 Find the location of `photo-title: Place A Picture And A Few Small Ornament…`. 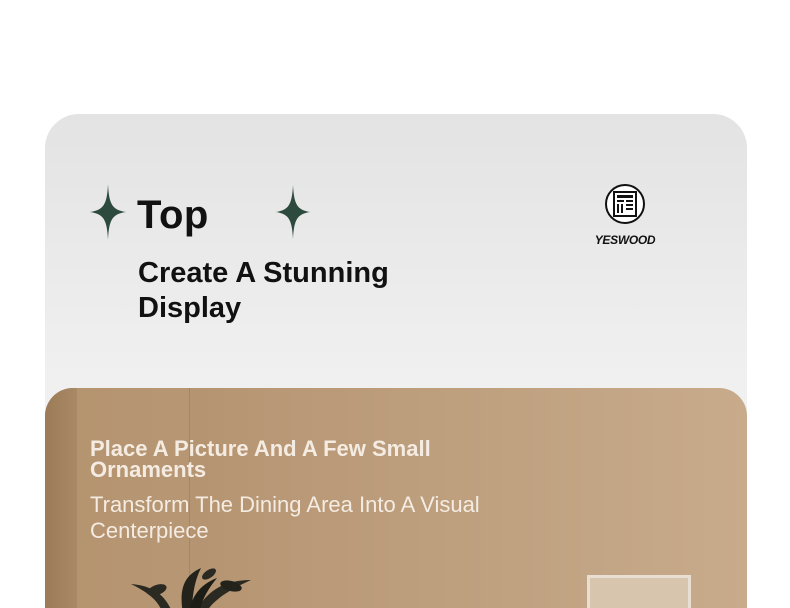

photo-title: Place A Picture And A Few Small Ornament… is located at coordinates (260, 459).